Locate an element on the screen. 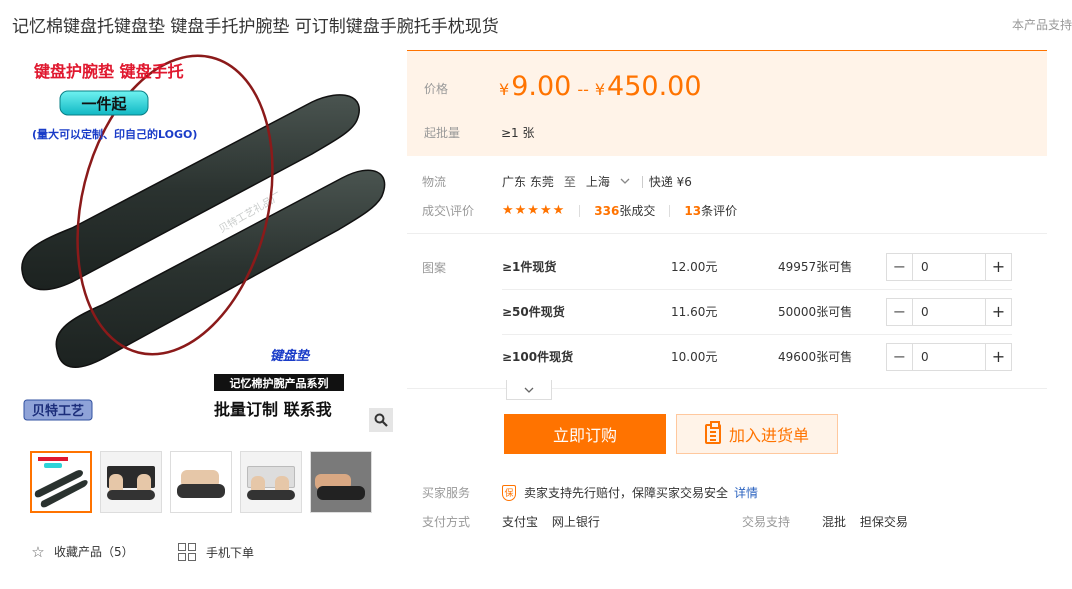 The height and width of the screenshot is (589, 1072). spec-row: ≥1件现货 12.00元 49957张可售 − + is located at coordinates (757, 266).